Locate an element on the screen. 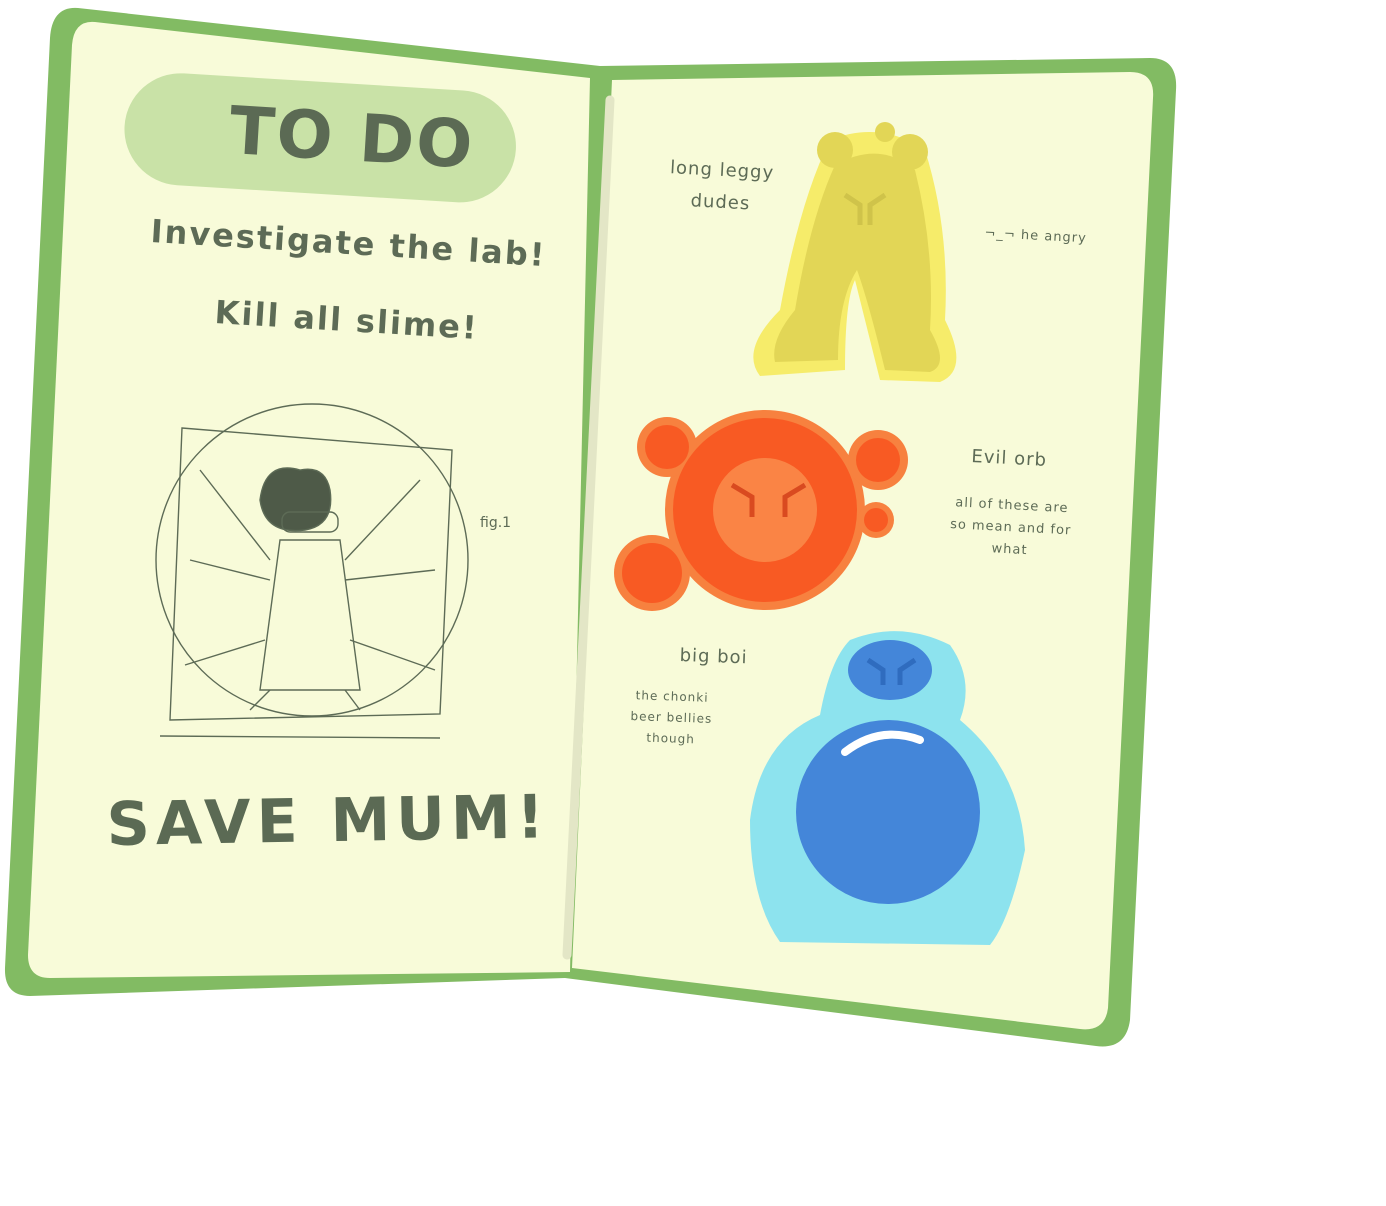  slime-name-blue: big boi is located at coordinates (713, 657).